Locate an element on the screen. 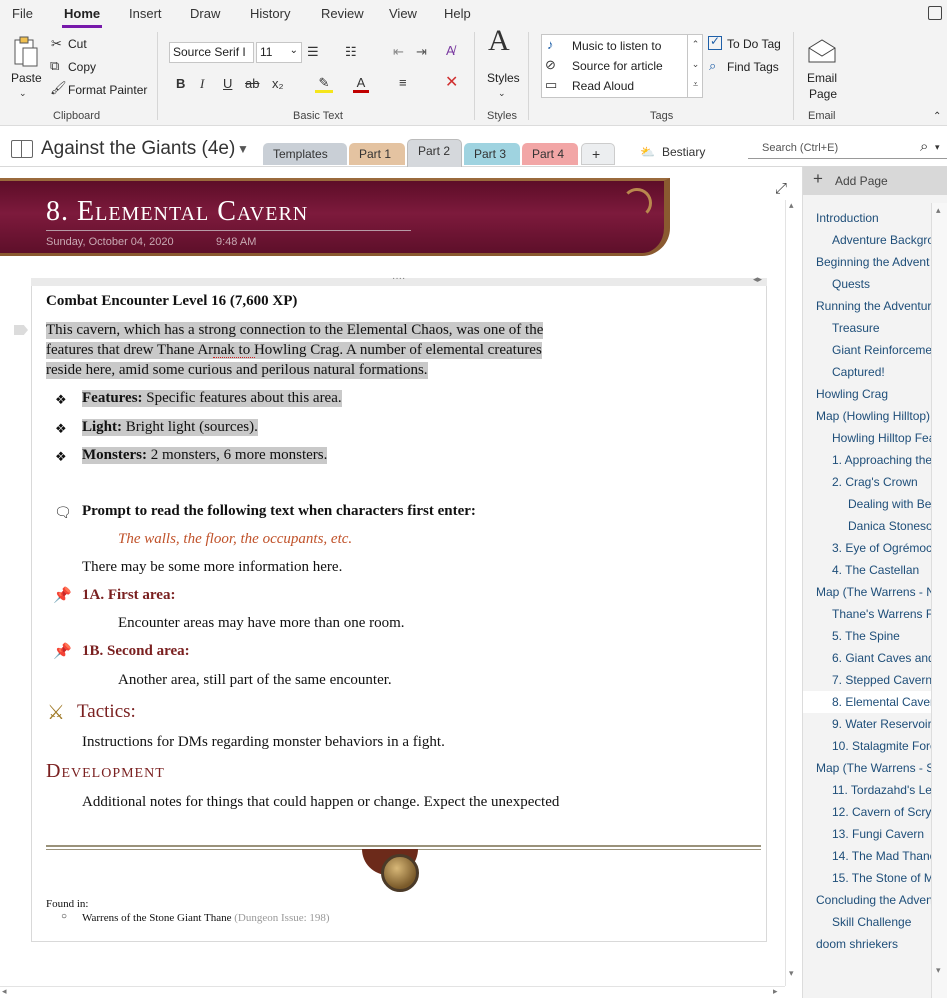 This screenshot has height=998, width=947. scroll-left-icon: ◂ is located at coordinates (4, 991).